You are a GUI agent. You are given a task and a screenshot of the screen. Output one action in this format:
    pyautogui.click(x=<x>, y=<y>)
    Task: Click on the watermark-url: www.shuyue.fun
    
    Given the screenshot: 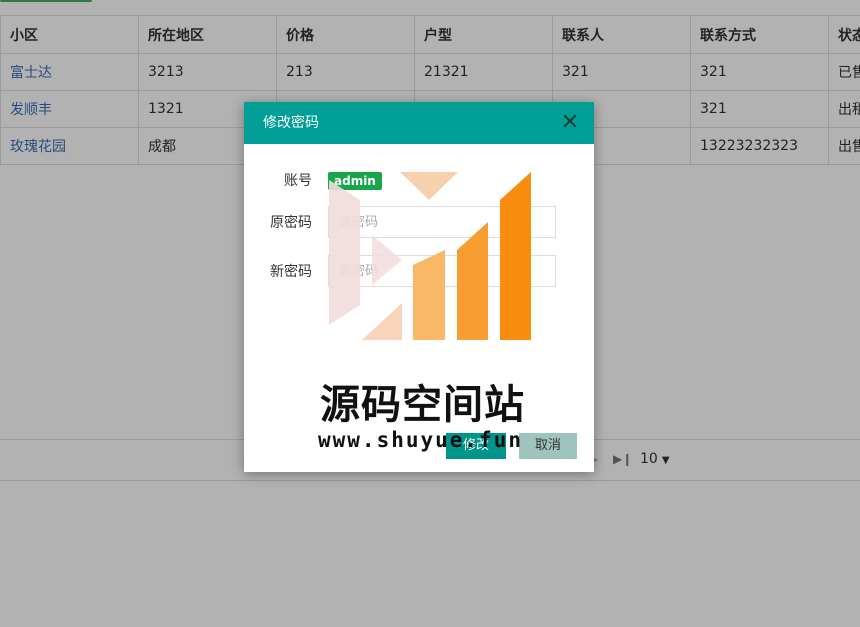 What is the action you would take?
    pyautogui.click(x=421, y=440)
    